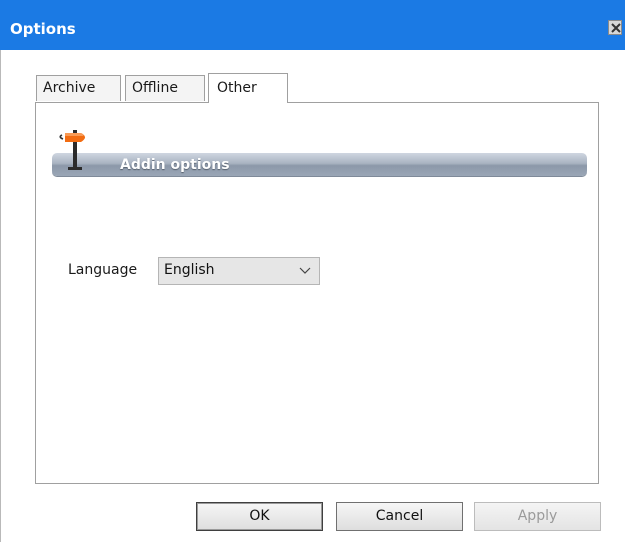 The height and width of the screenshot is (542, 625). What do you see at coordinates (69, 88) in the screenshot?
I see `tab-archive-label: Archive` at bounding box center [69, 88].